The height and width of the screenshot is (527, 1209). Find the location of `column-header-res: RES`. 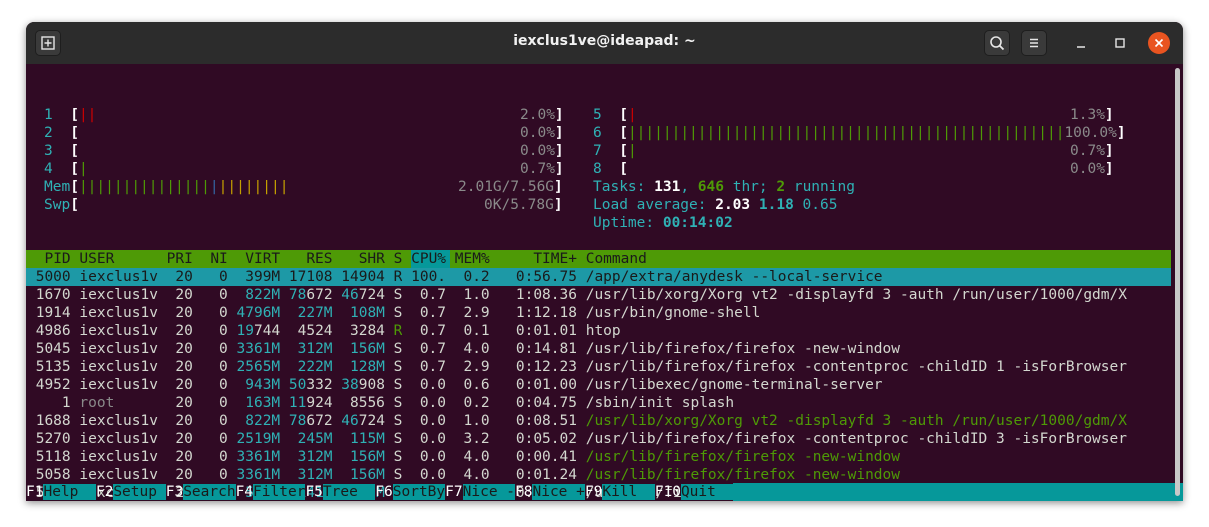

column-header-res: RES is located at coordinates (319, 259).